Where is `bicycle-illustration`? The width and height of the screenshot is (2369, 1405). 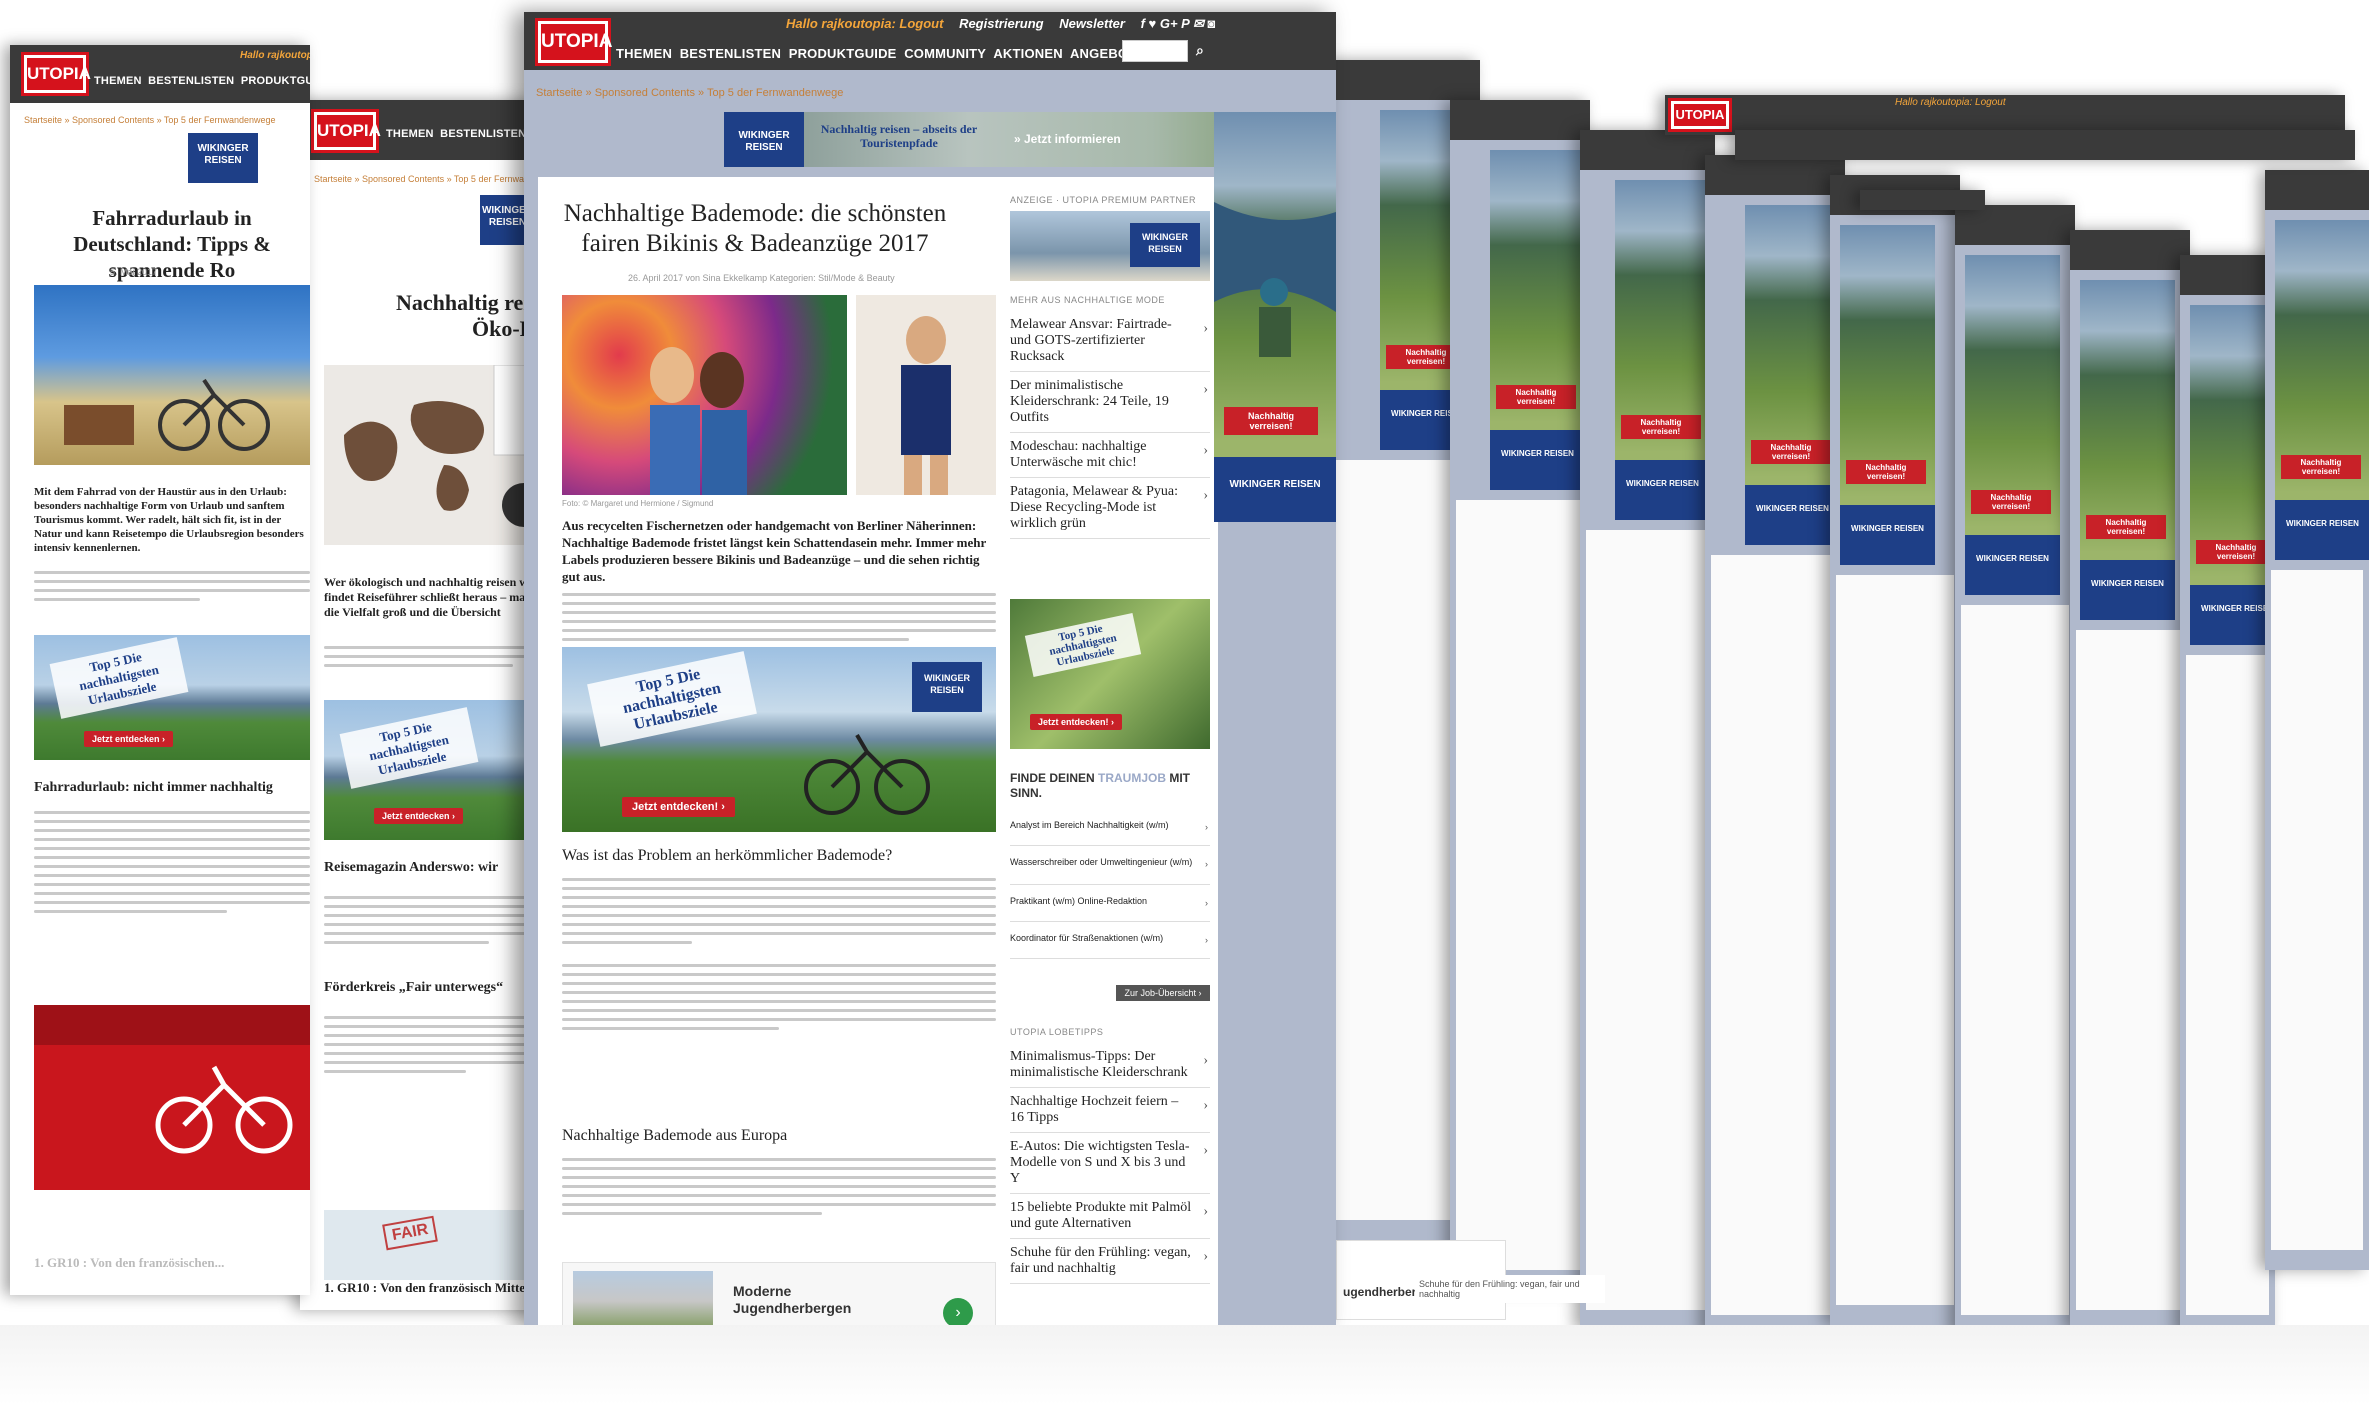
bicycle-illustration is located at coordinates (167, 414).